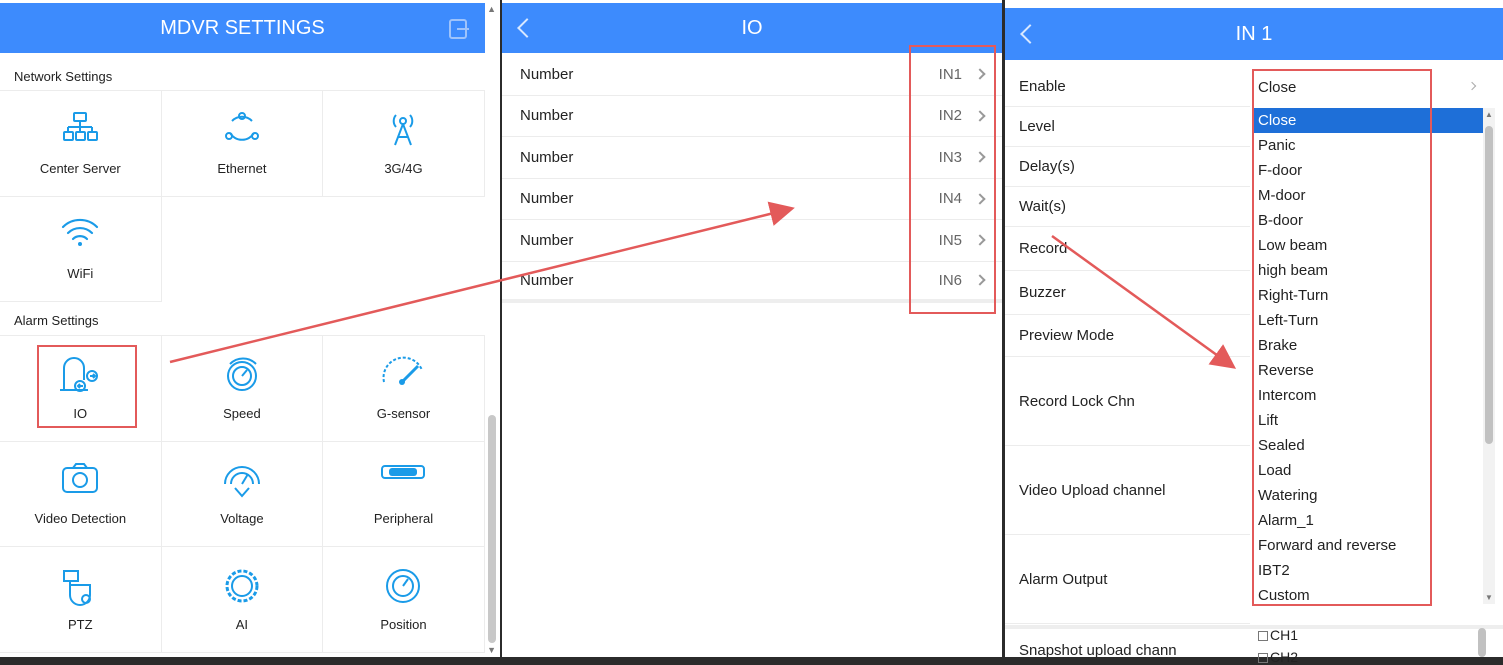 This screenshot has height=665, width=1503. I want to click on io-row-value: IN5, so click(950, 240).